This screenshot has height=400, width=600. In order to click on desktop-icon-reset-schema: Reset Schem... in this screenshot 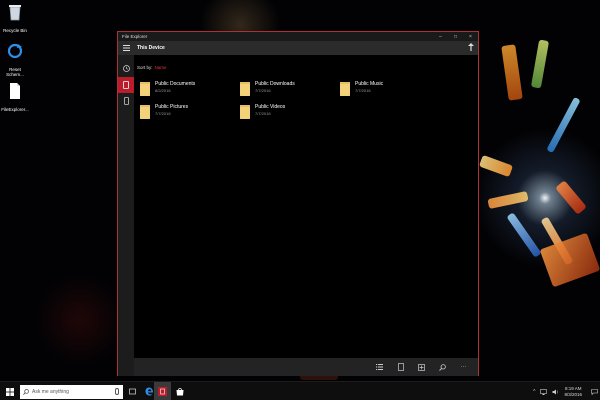, I will do `click(15, 59)`.